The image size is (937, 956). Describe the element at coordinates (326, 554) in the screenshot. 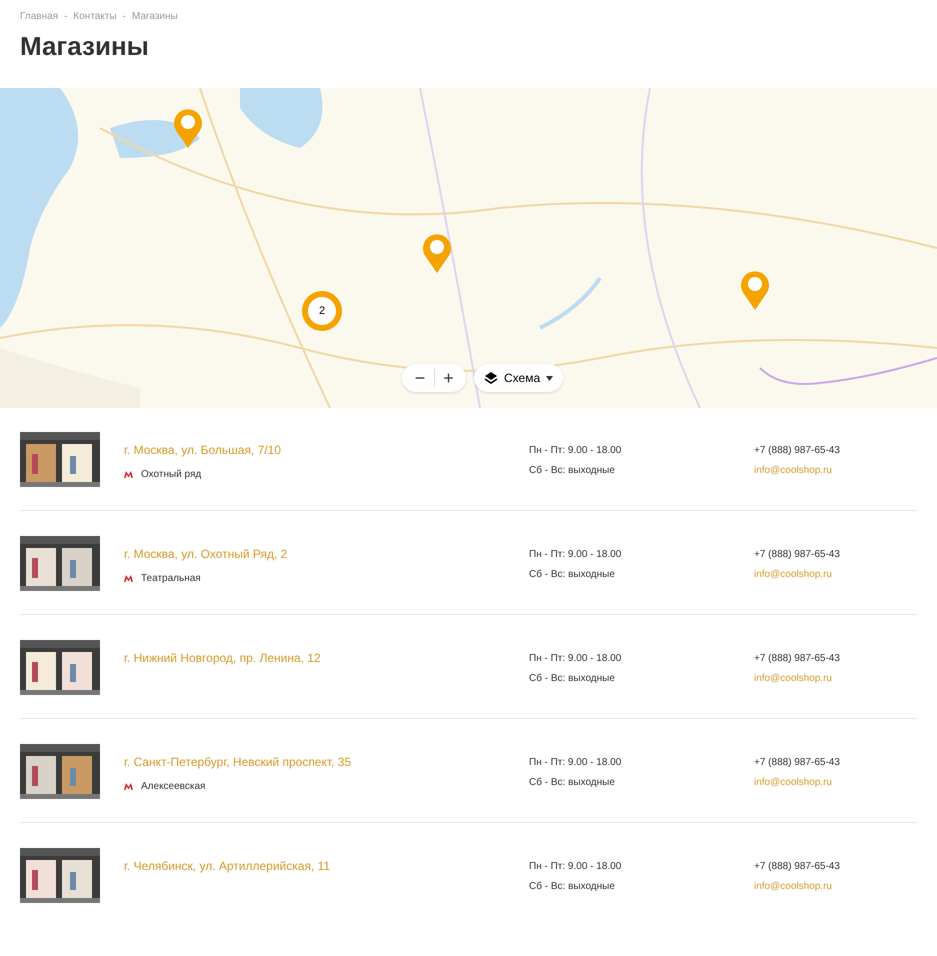

I see `store-address-link: г. Москва, ул. Охотный Ряд, 2` at that location.